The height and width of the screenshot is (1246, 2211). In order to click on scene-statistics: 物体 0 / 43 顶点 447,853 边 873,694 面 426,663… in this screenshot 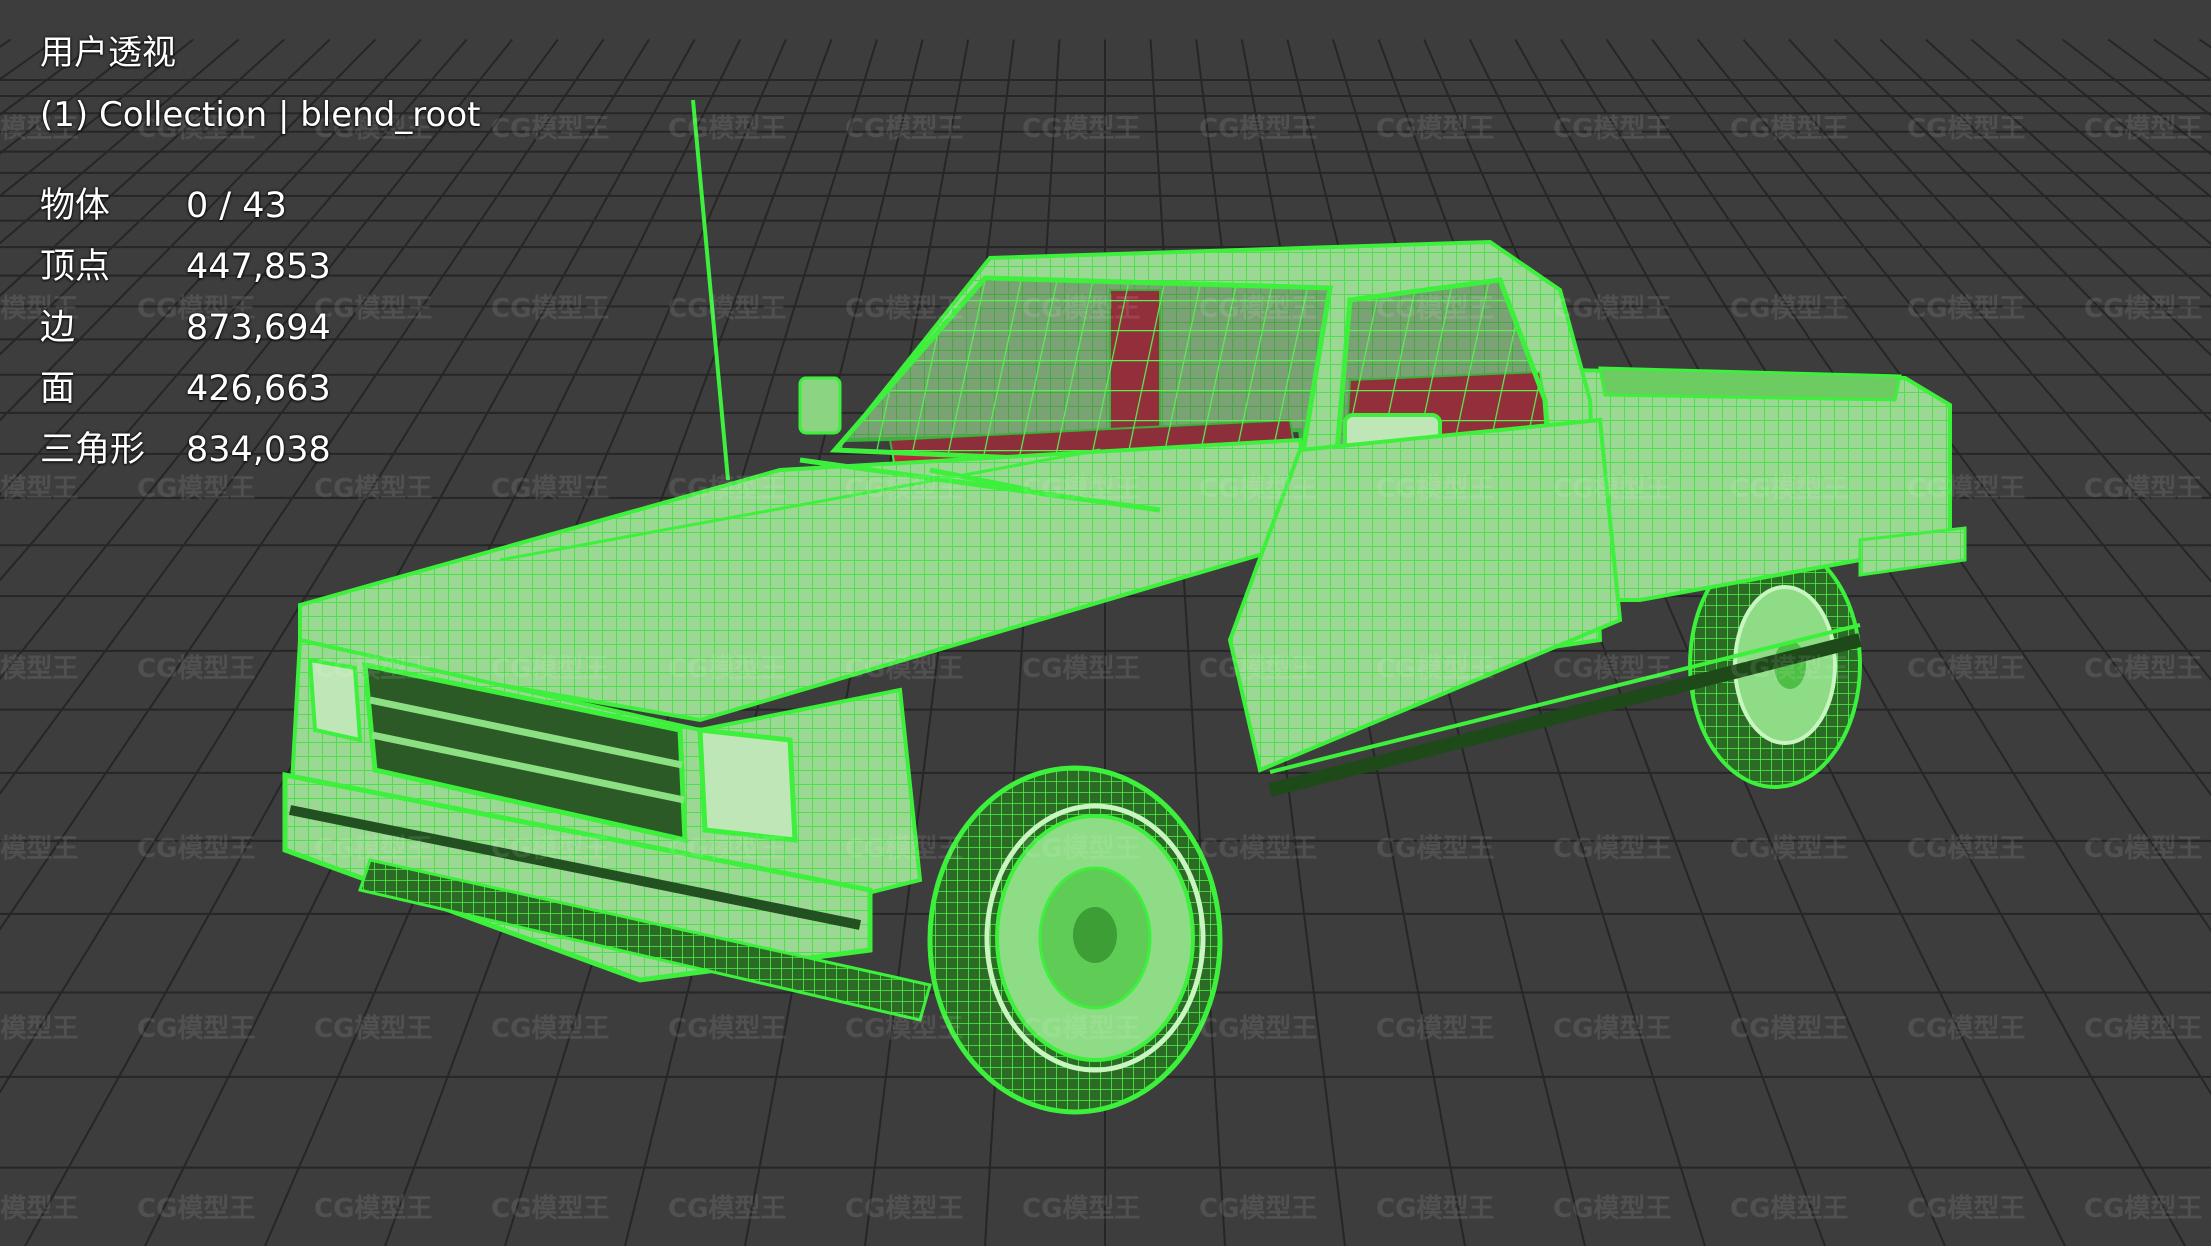, I will do `click(260, 328)`.